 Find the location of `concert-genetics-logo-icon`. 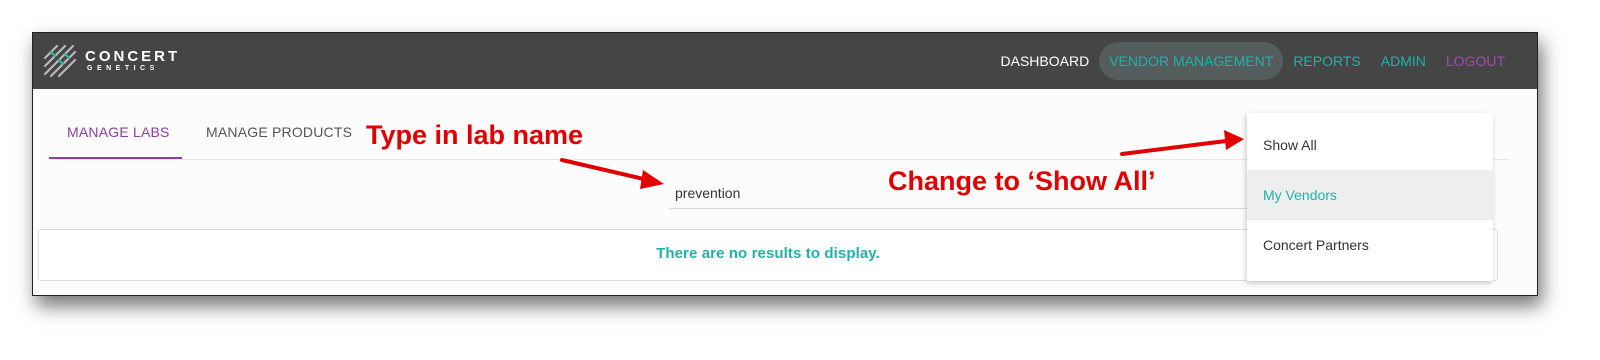

concert-genetics-logo-icon is located at coordinates (60, 61).